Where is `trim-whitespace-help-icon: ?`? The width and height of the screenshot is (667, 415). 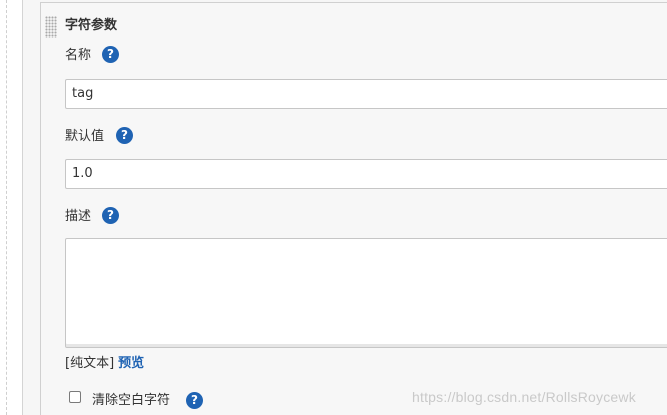 trim-whitespace-help-icon: ? is located at coordinates (194, 400).